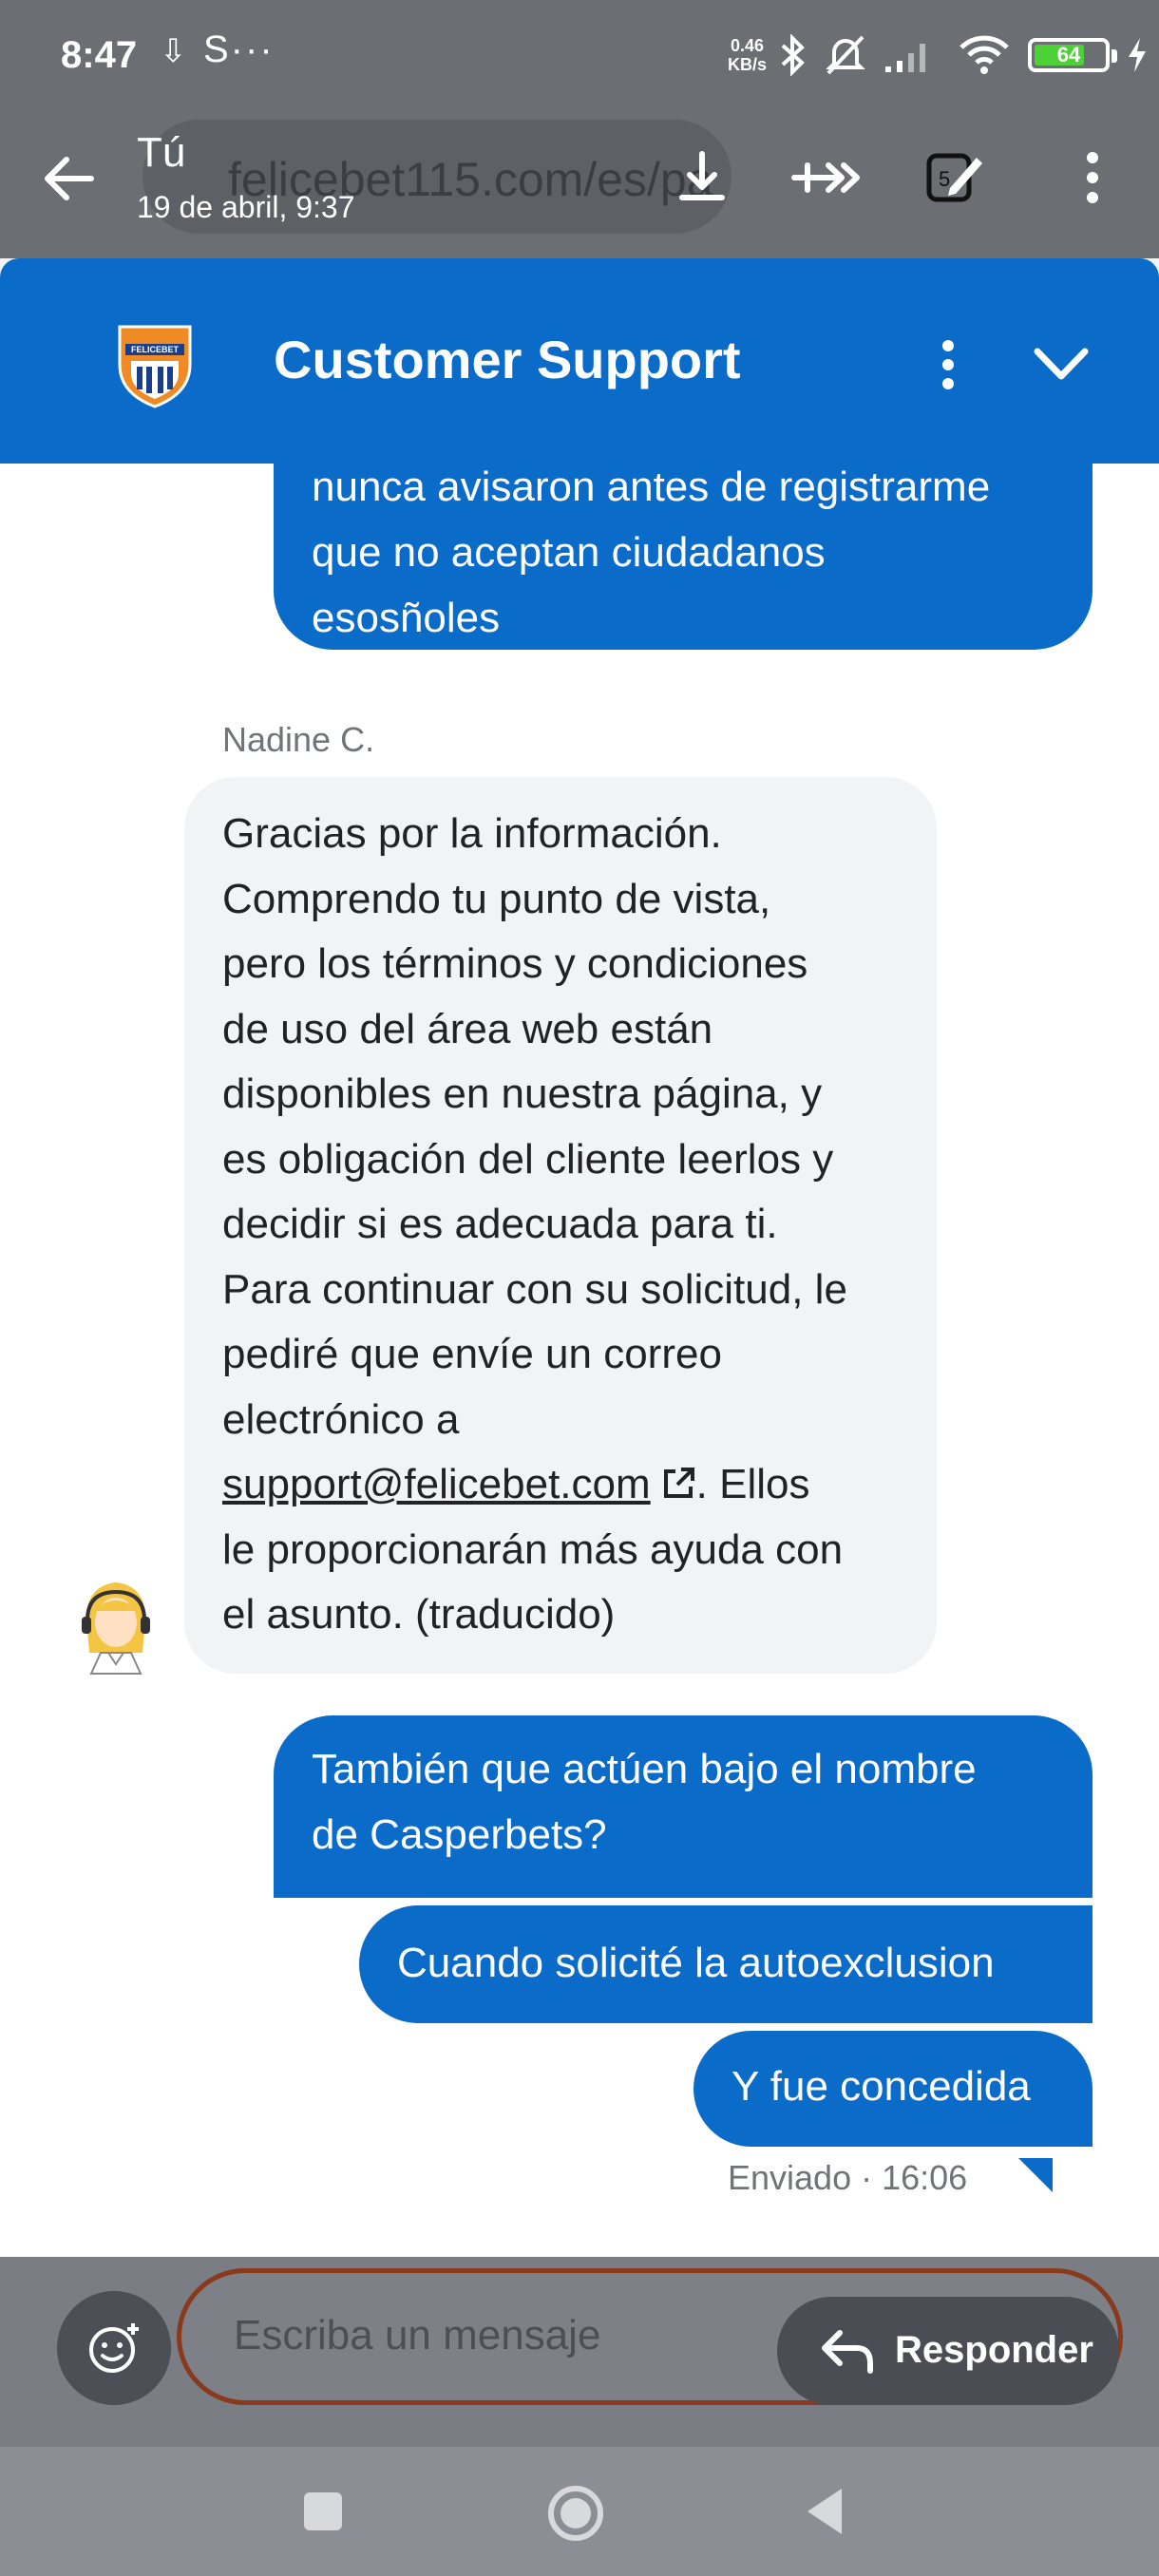 The width and height of the screenshot is (1159, 2576). Describe the element at coordinates (99, 55) in the screenshot. I see `clock: 8:47` at that location.